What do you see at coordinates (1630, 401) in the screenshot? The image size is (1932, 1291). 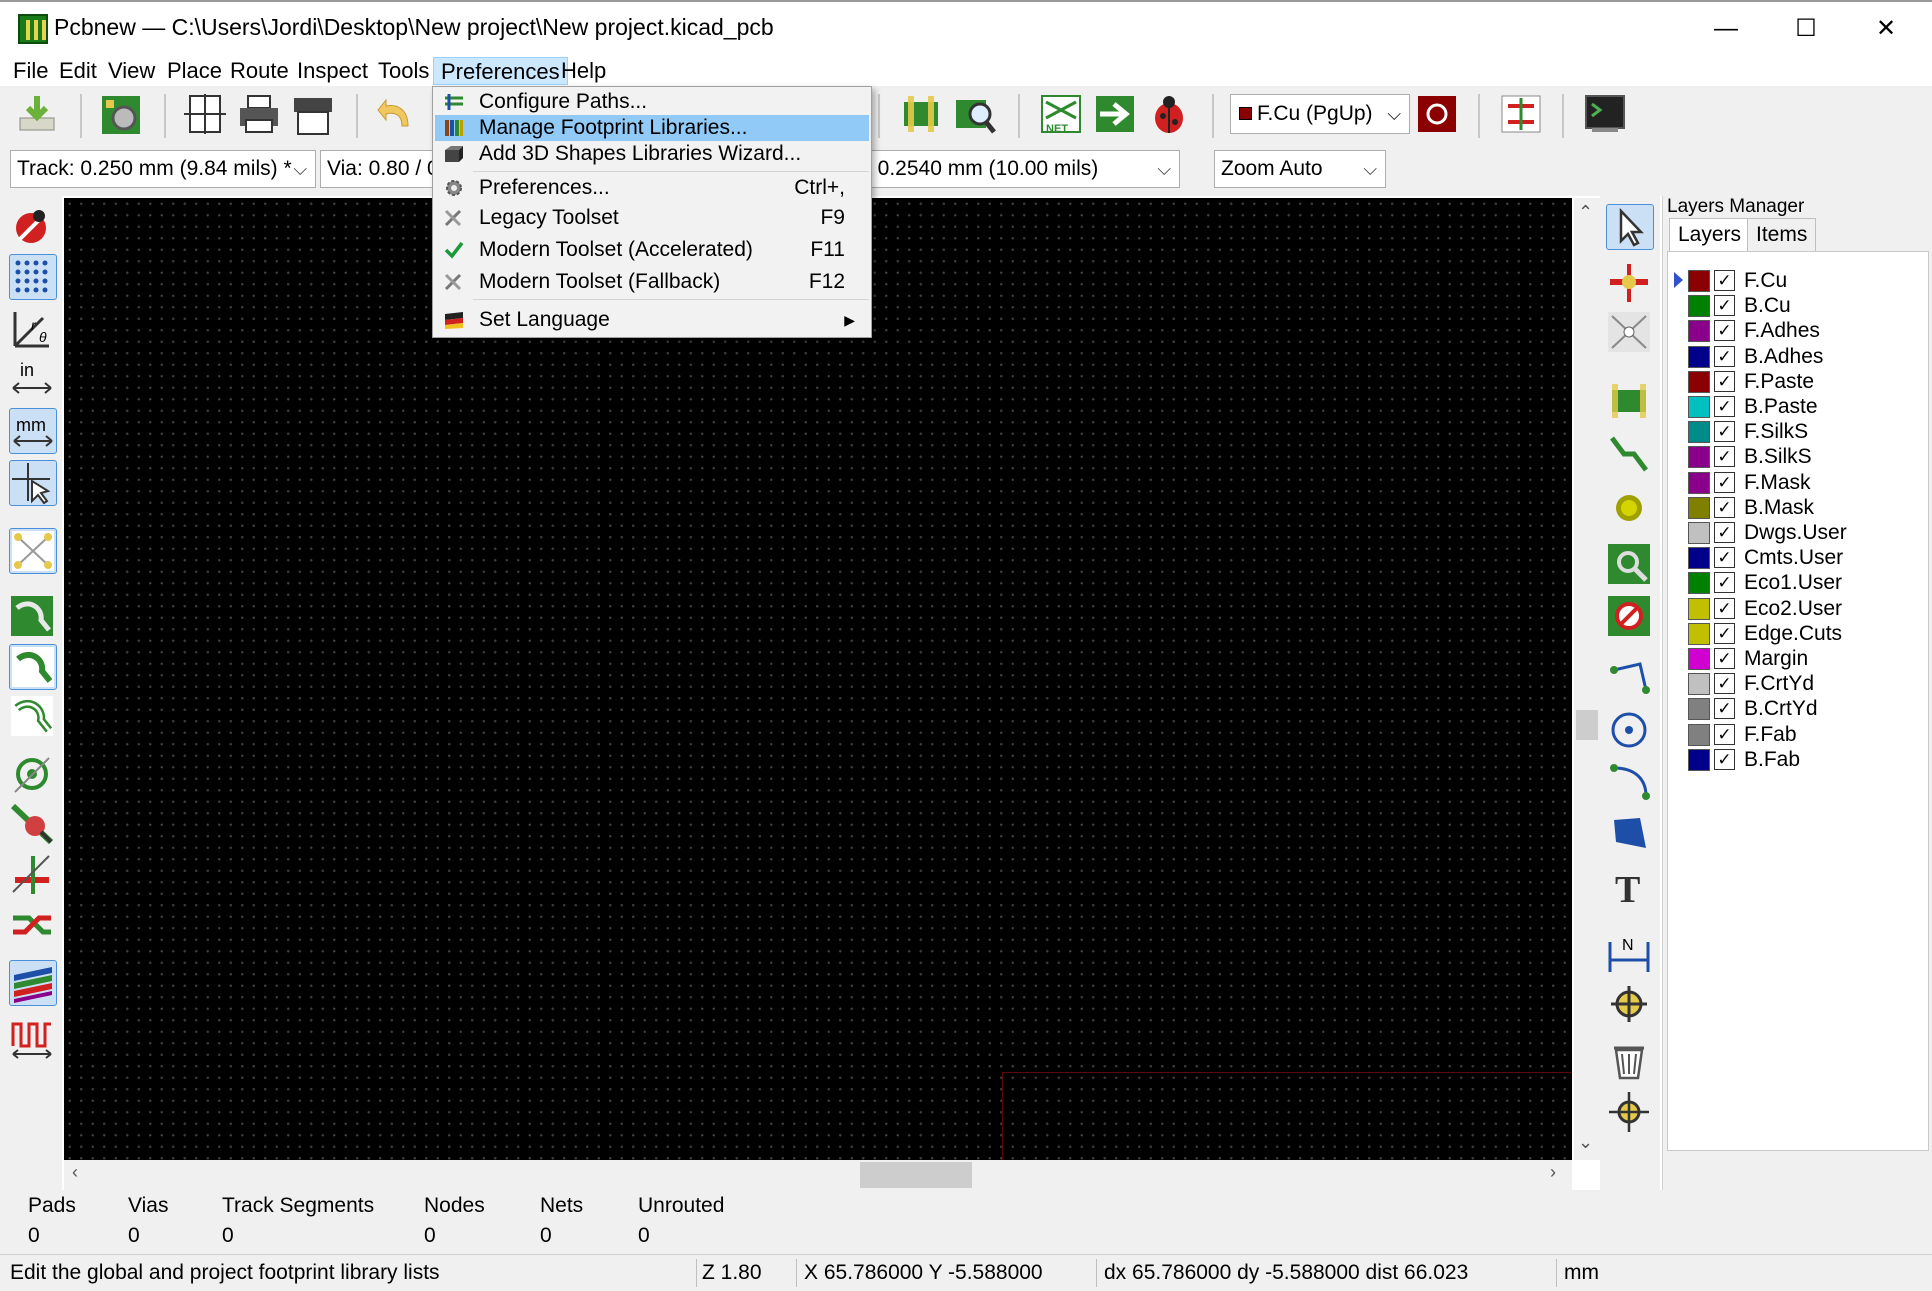 I see `add-footprint-button` at bounding box center [1630, 401].